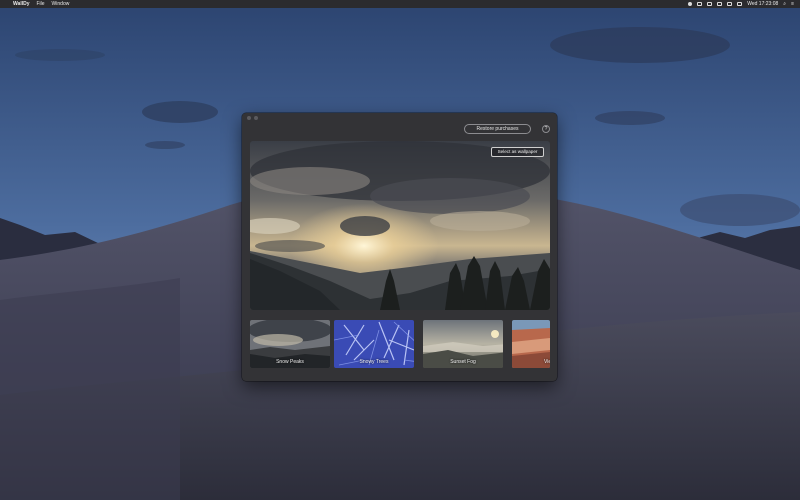 This screenshot has width=800, height=500. What do you see at coordinates (374, 344) in the screenshot?
I see `thumbnail-snowy-trees: Snowy Trees` at bounding box center [374, 344].